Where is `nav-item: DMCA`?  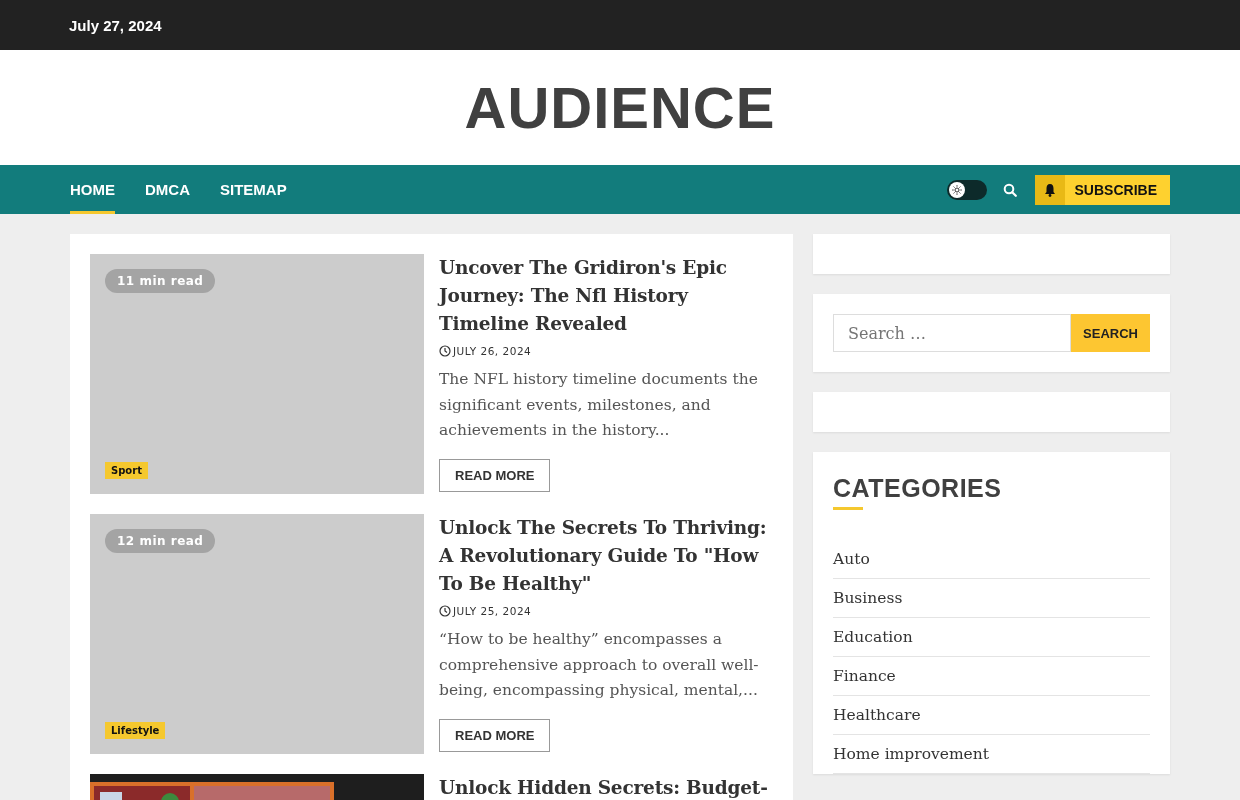
nav-item: DMCA is located at coordinates (167, 189).